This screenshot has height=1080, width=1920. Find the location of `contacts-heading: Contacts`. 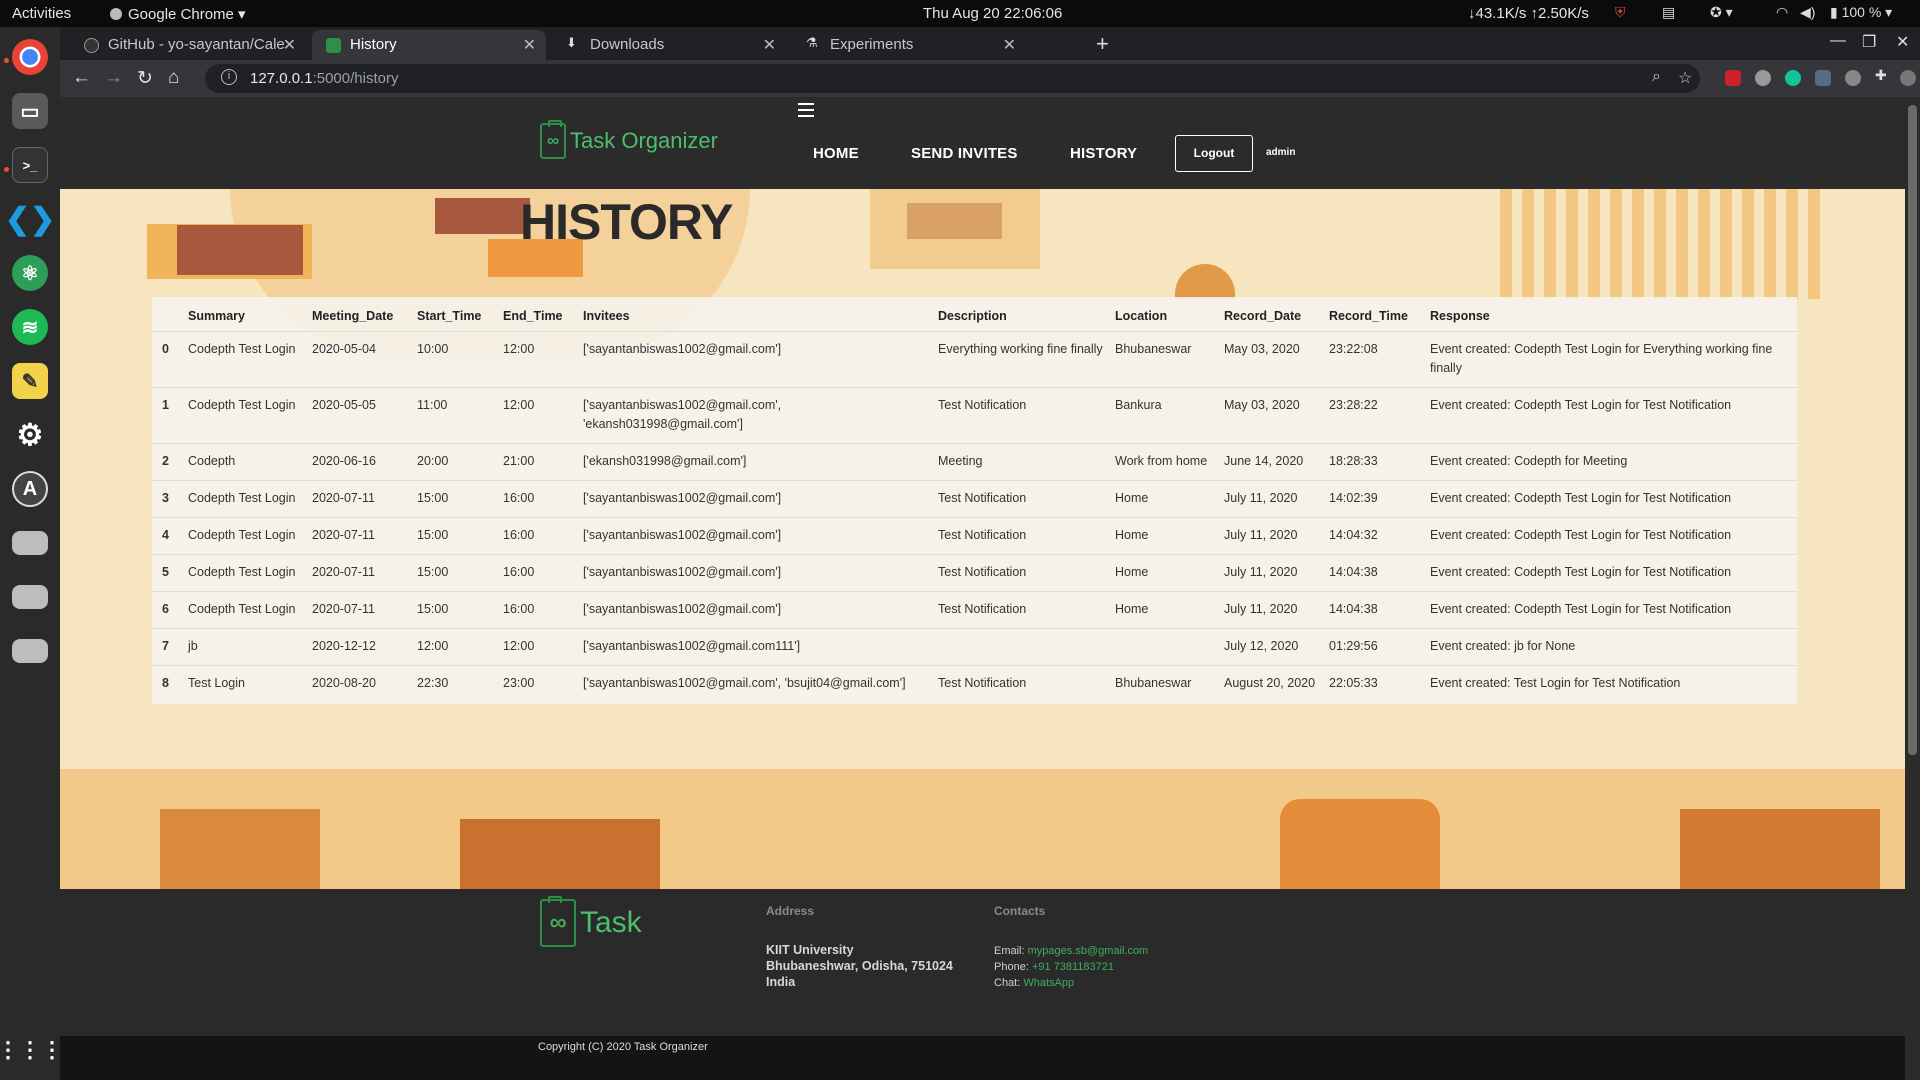

contacts-heading: Contacts is located at coordinates (1020, 911).